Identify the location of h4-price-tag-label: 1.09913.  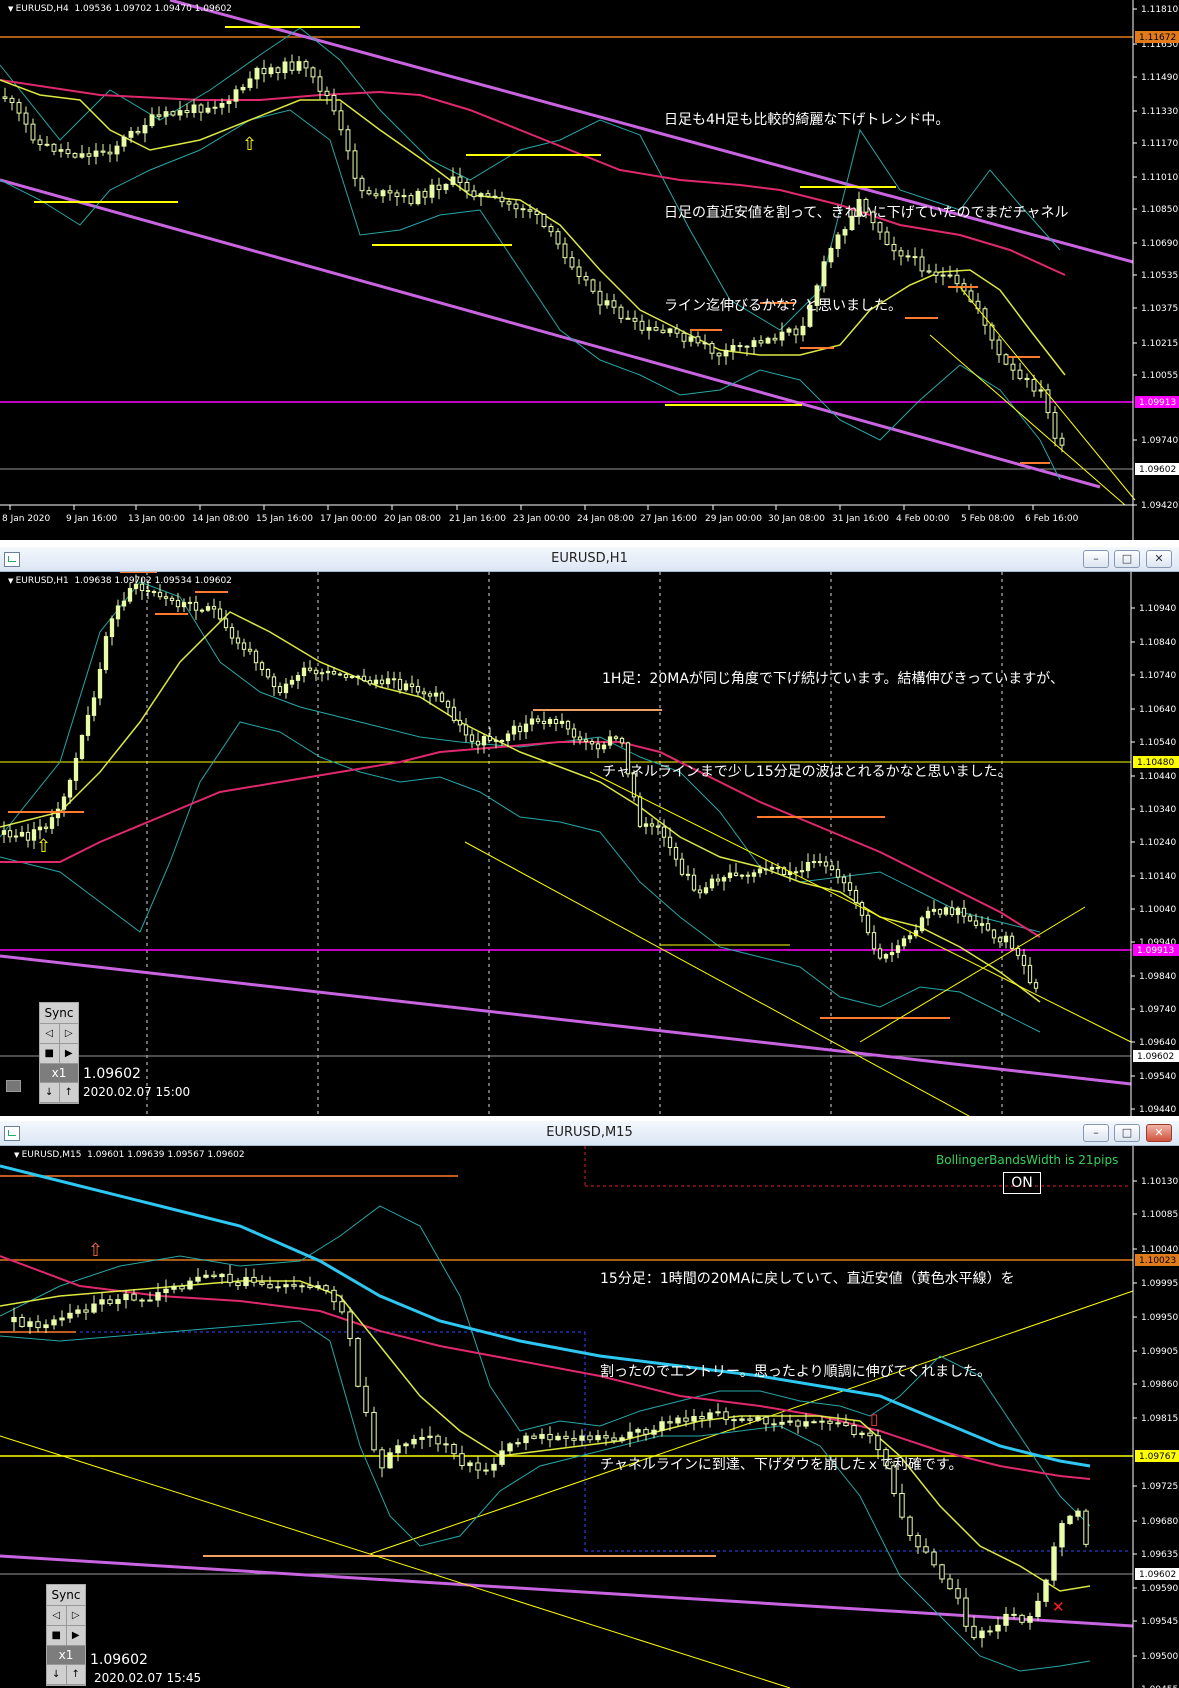
(1157, 403).